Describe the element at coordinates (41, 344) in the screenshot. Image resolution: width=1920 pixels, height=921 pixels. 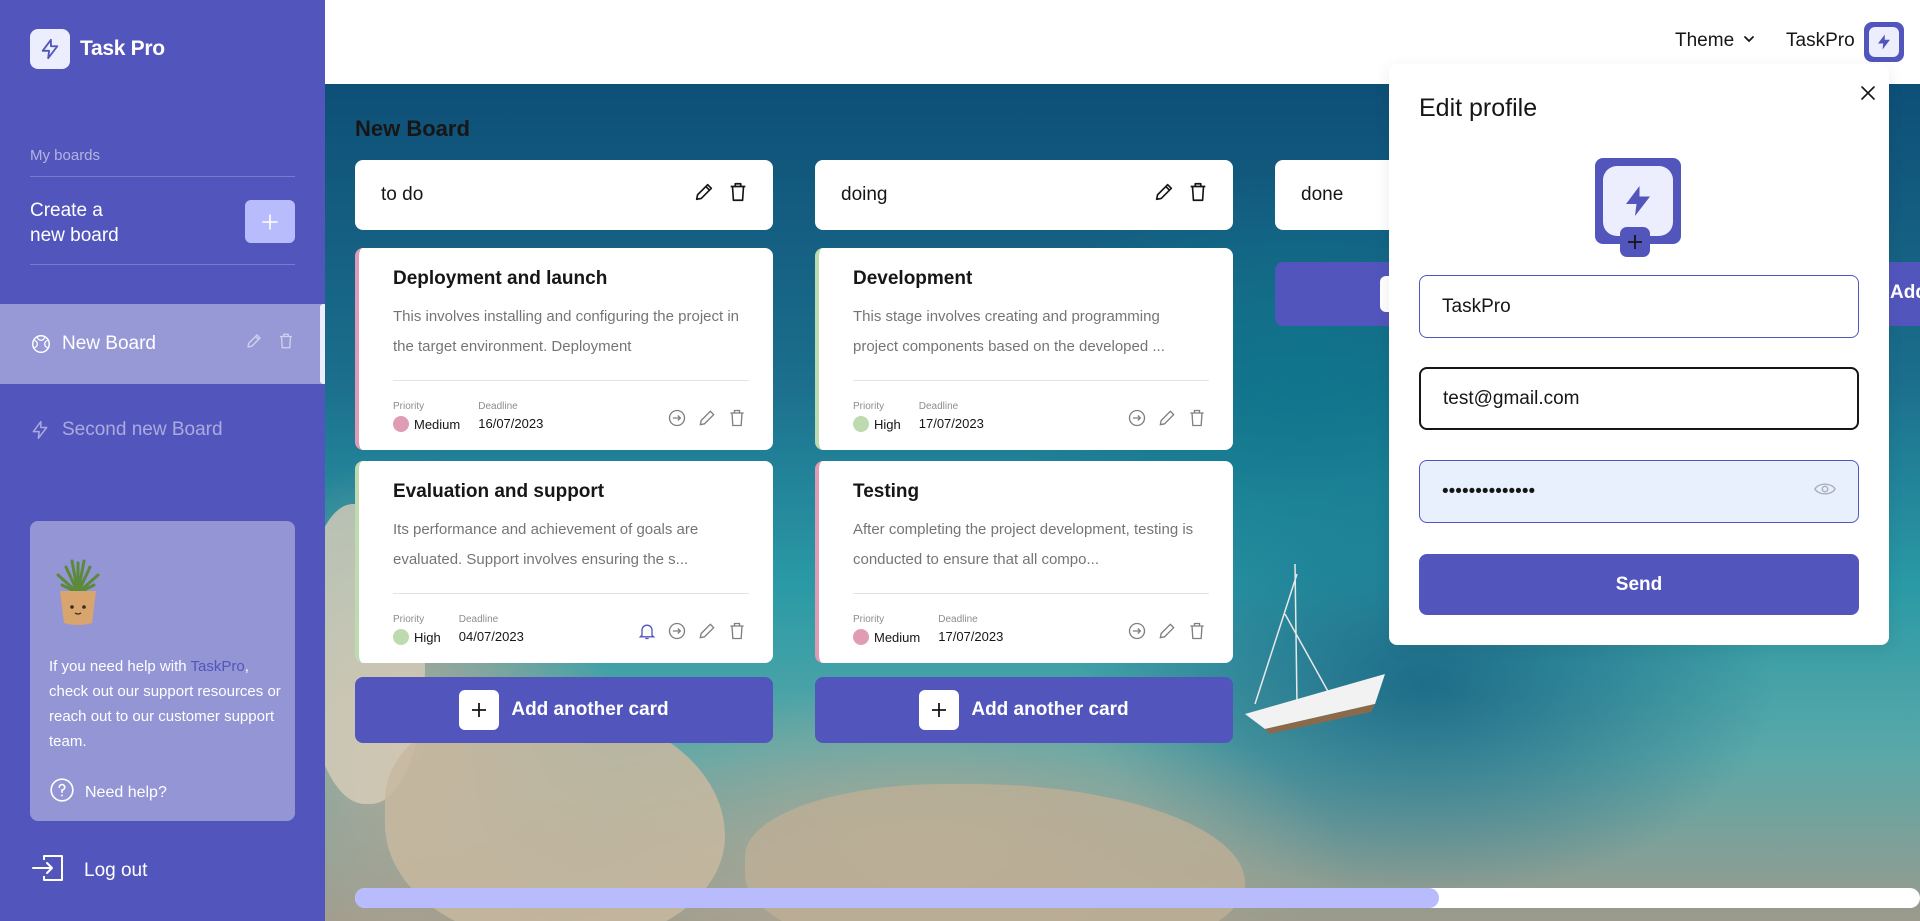
I see `puzzle-icon` at that location.